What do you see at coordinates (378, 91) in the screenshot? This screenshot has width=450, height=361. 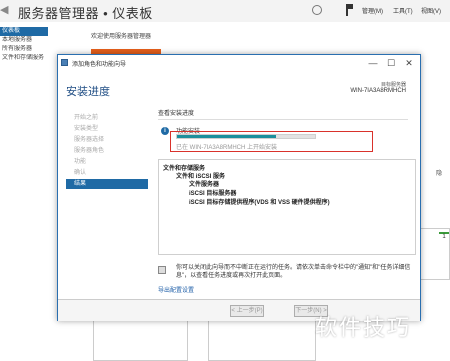 I see `target-server-value: WIN-7IA3A8RMHCH` at bounding box center [378, 91].